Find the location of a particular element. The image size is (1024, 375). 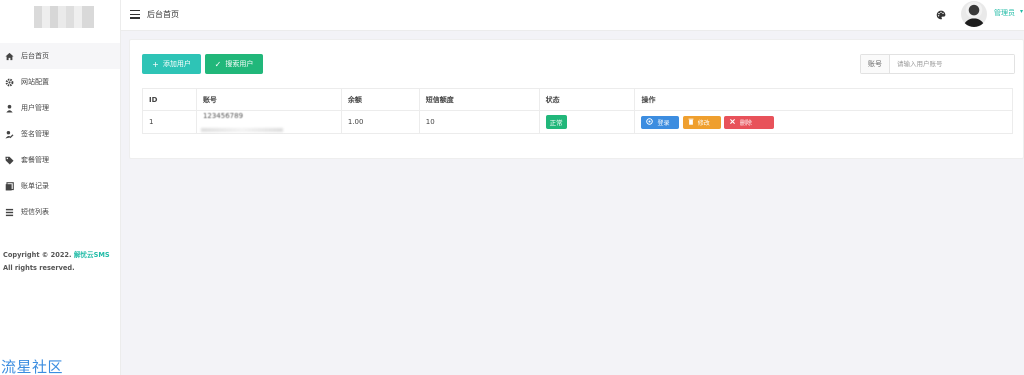

sidebar-item-sms-list: 短信列表 is located at coordinates (60, 212).